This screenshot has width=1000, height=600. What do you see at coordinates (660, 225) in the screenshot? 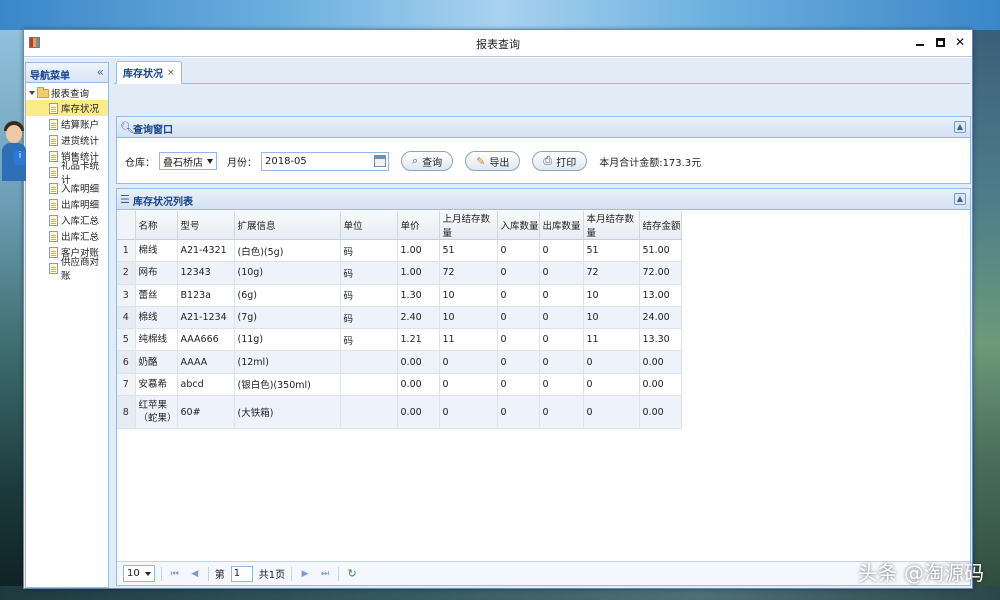
I see `column-header: 结存金额` at bounding box center [660, 225].